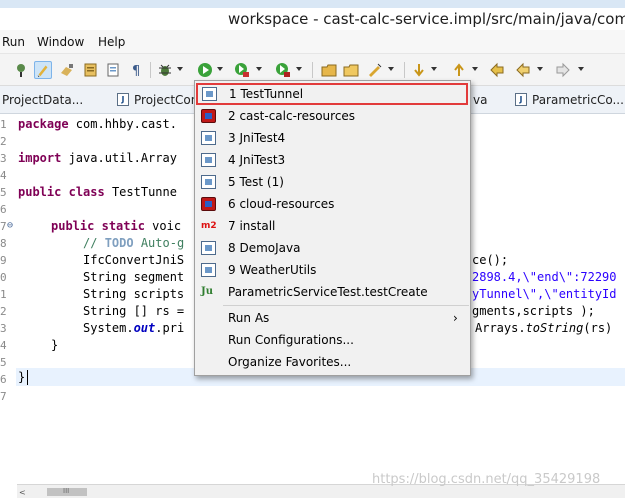 Image resolution: width=625 pixels, height=498 pixels. What do you see at coordinates (328, 292) in the screenshot?
I see `menu-item-label: ParametricServiceTest.testCreate` at bounding box center [328, 292].